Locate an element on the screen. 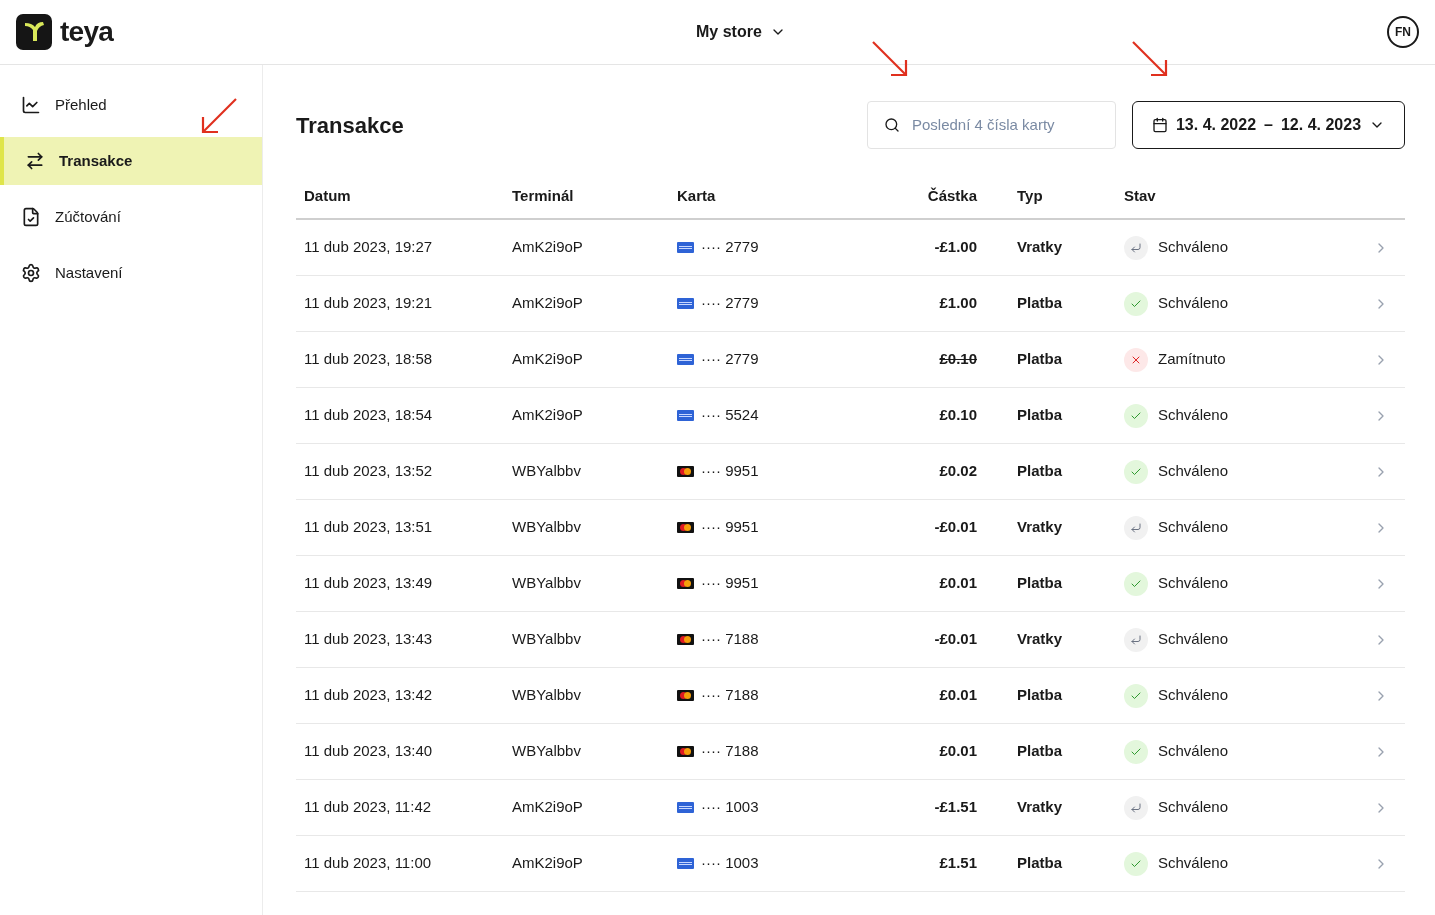 This screenshot has height=915, width=1435. logo-icon is located at coordinates (34, 32).